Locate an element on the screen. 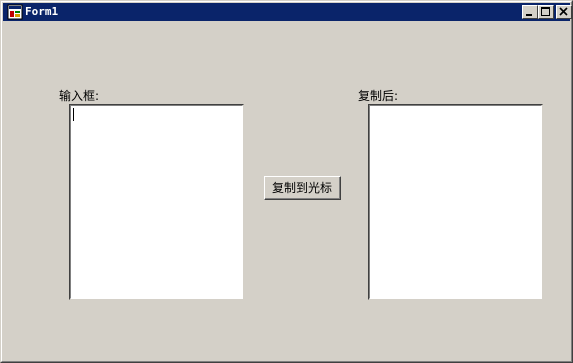  copy-to-cursor-button: 复制到光标 is located at coordinates (302, 188).